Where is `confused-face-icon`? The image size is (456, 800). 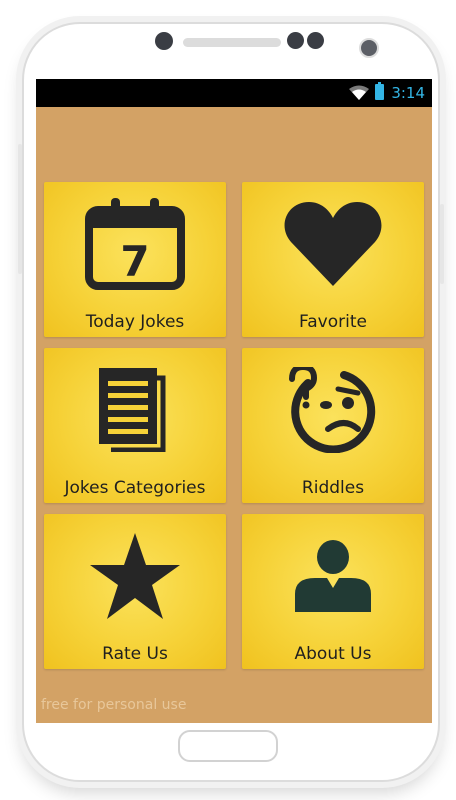
confused-face-icon is located at coordinates (332, 410).